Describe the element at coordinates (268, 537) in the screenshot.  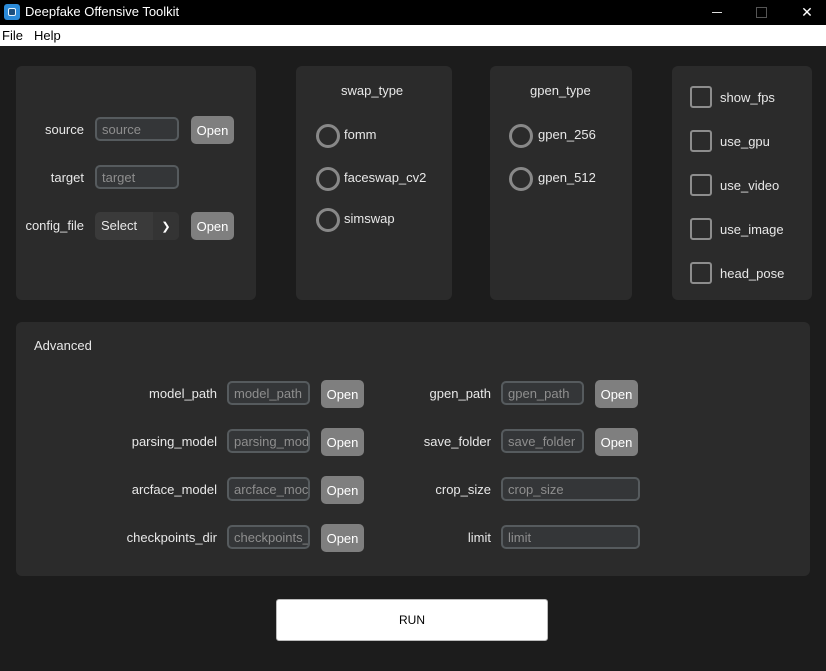
I see `checkpoints-dir-input: checkpoints_` at that location.